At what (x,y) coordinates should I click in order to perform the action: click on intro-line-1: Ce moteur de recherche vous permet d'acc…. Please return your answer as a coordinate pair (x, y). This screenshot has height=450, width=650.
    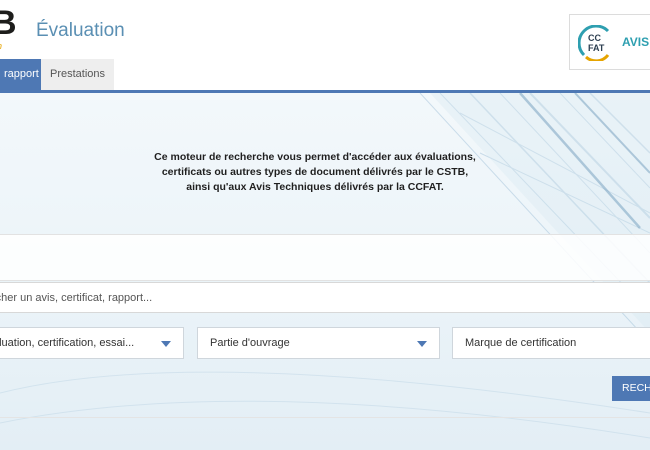
    Looking at the image, I should click on (315, 157).